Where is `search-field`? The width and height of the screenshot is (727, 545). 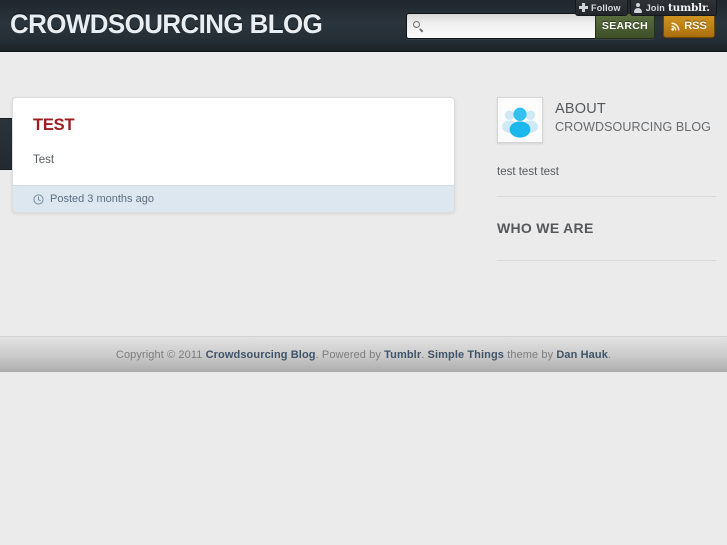
search-field is located at coordinates (500, 26).